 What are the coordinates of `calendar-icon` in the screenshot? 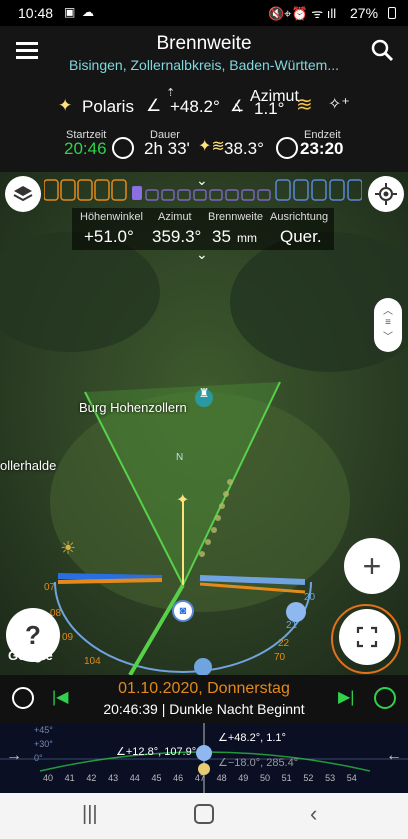 It's located at (385, 698).